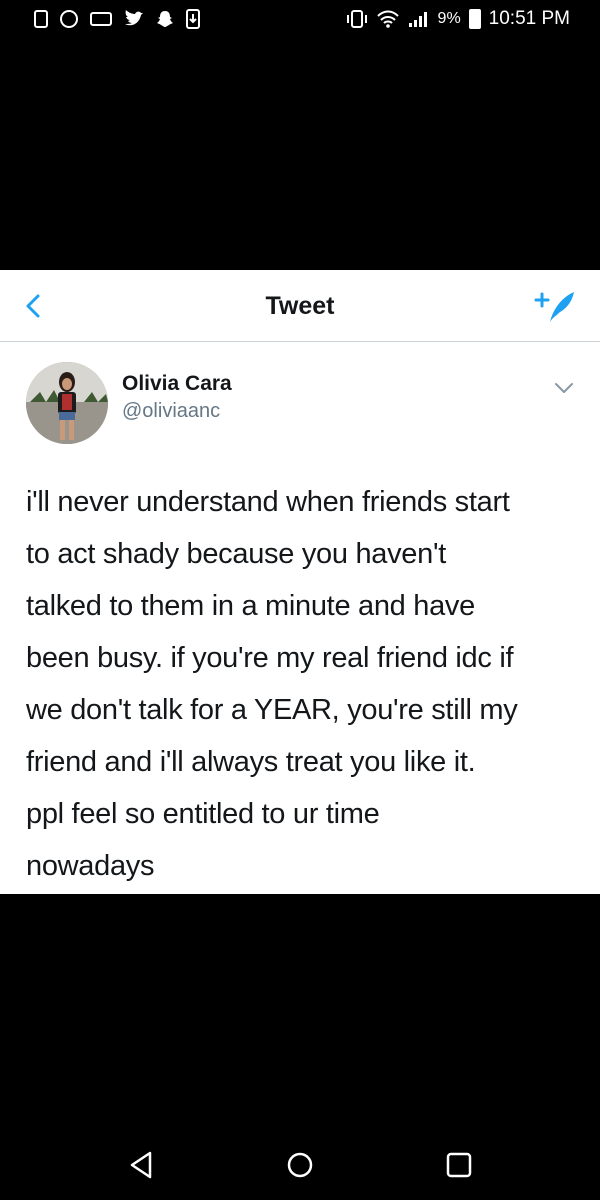 The image size is (600, 1200). I want to click on tweet-text-line: talked to them in a minute and have, so click(250, 606).